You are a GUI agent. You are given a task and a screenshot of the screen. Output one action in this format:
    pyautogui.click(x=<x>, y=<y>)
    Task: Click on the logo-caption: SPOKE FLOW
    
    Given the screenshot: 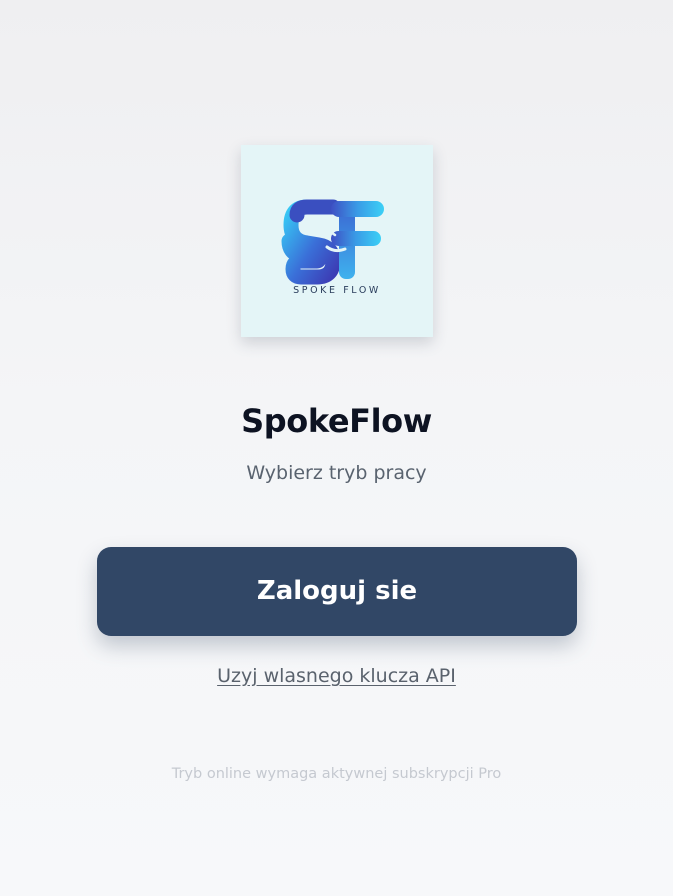 What is the action you would take?
    pyautogui.click(x=337, y=290)
    